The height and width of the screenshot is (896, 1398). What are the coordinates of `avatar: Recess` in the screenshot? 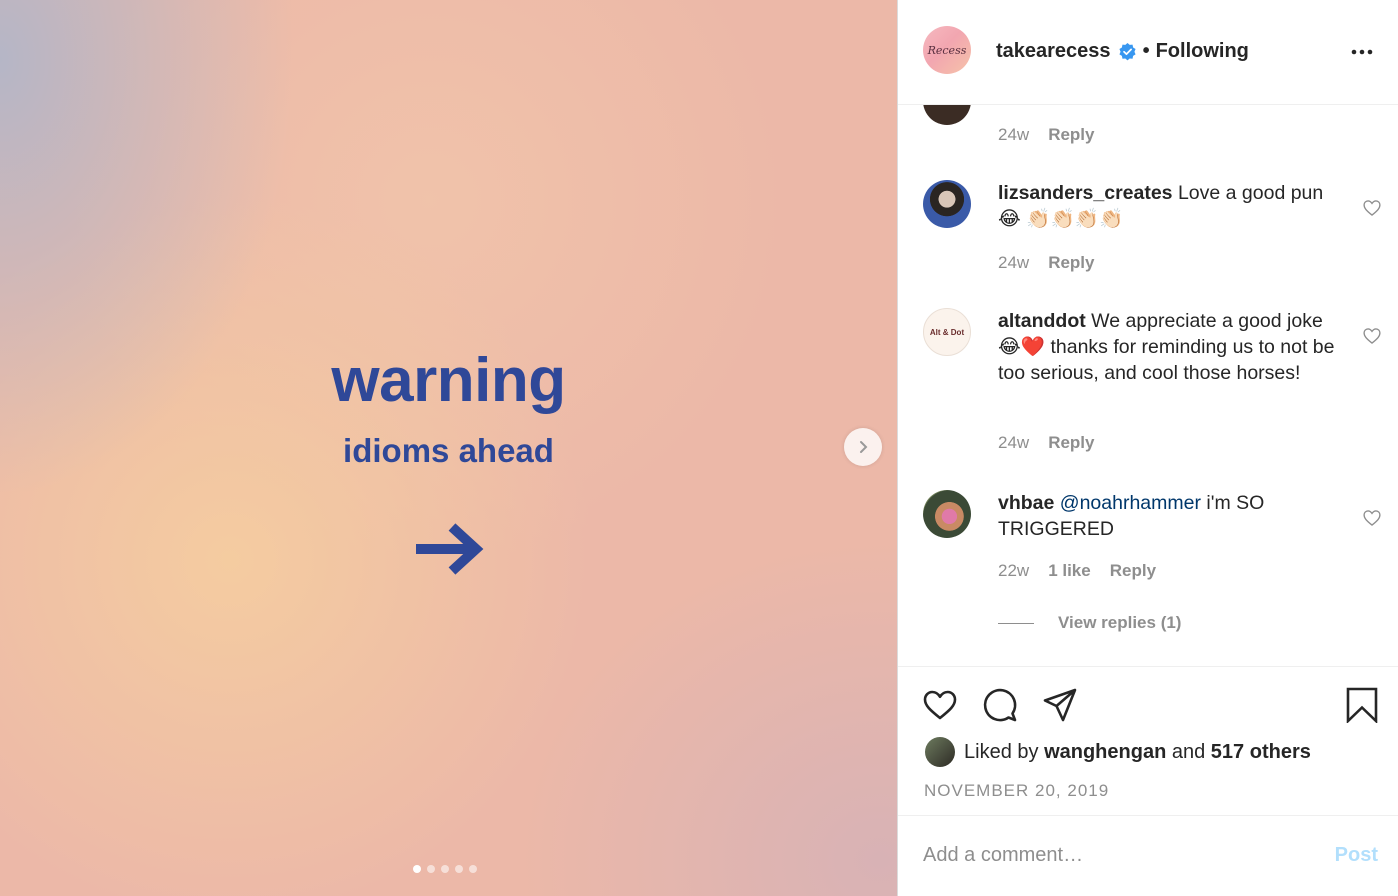 It's located at (947, 50).